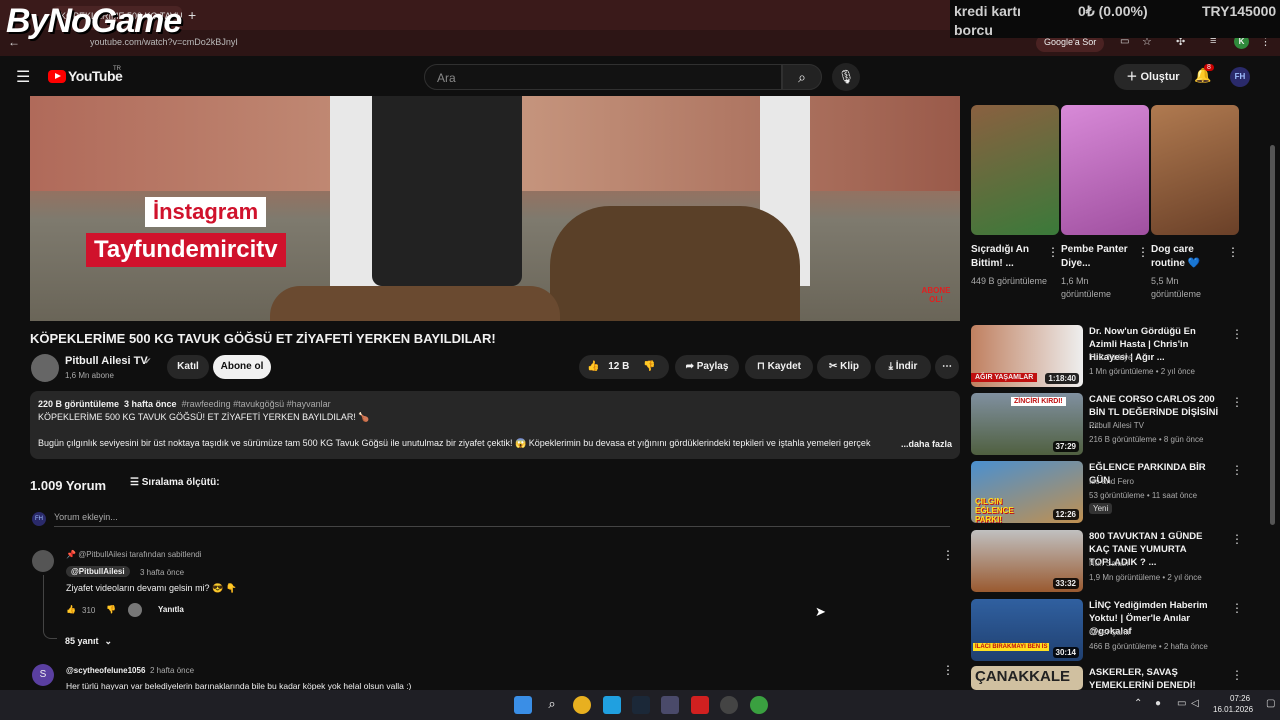 This screenshot has width=1280, height=720. I want to click on save-label: Kaydet, so click(784, 366).